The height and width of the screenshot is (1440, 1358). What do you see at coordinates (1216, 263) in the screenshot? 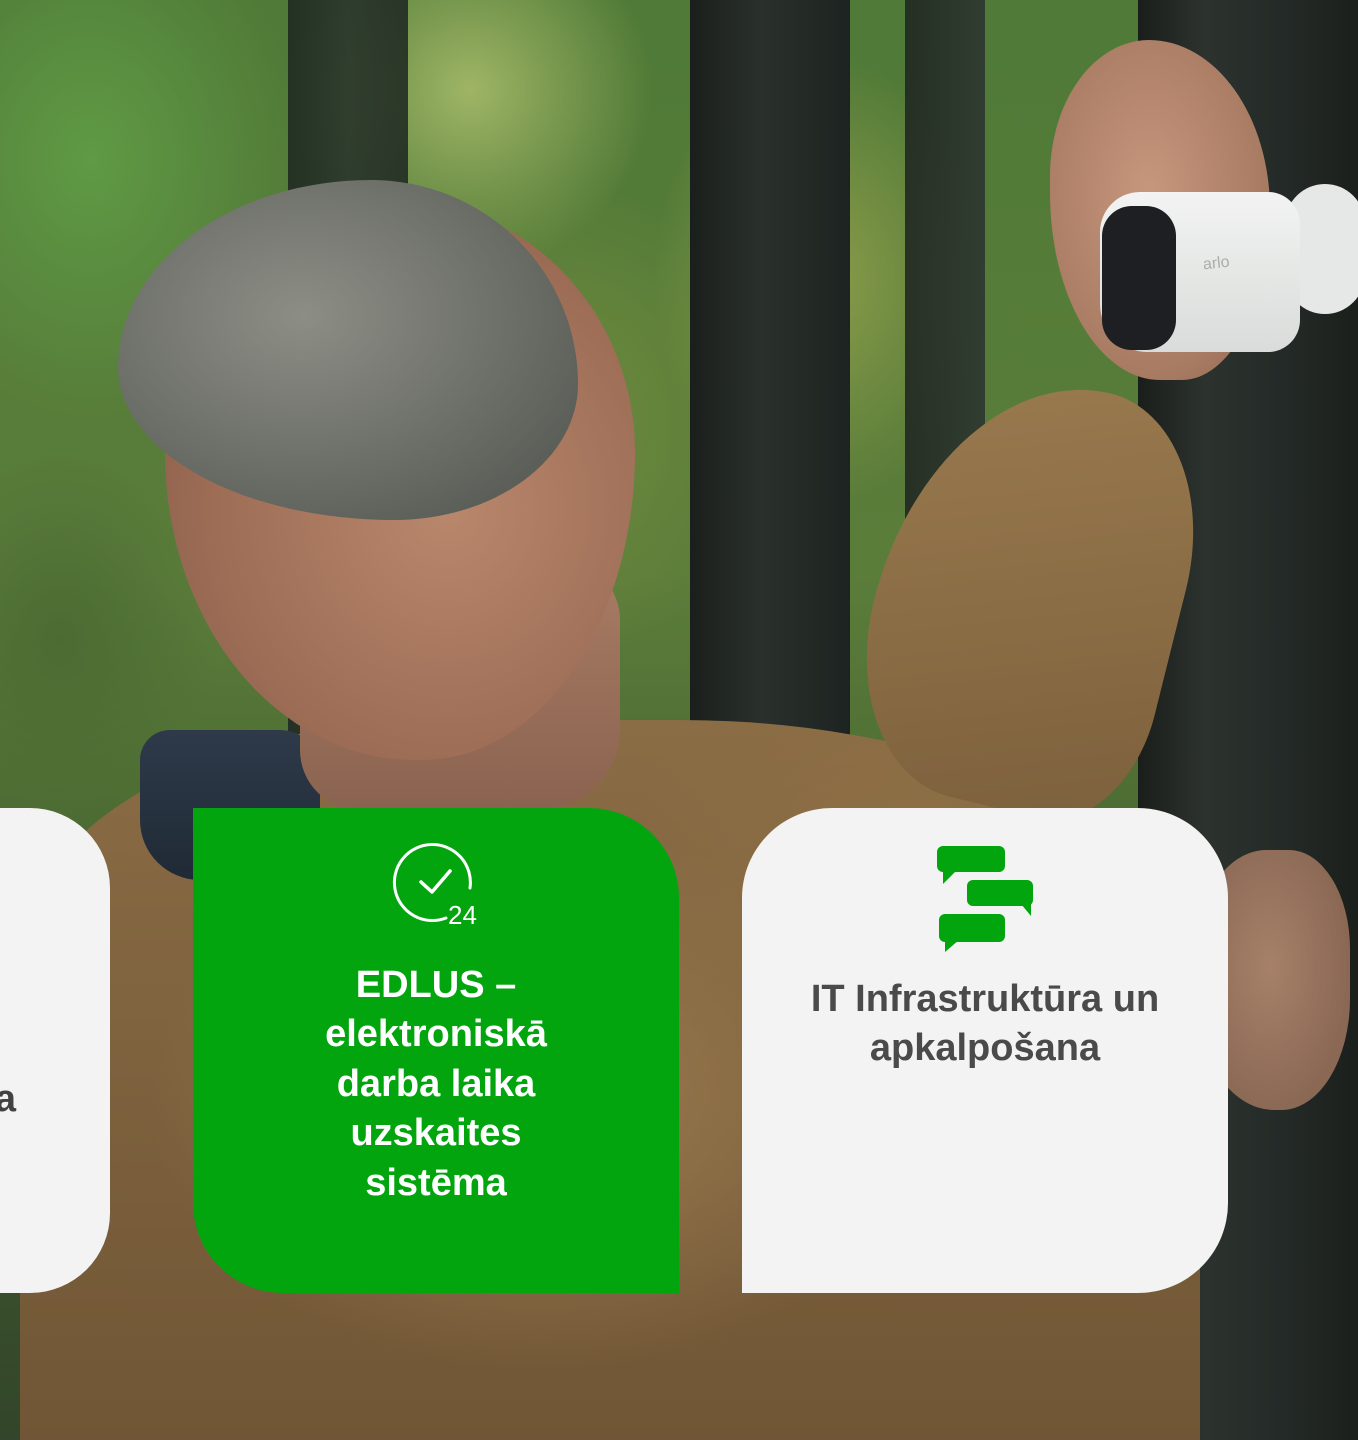
I see `camera-brand-logo: arlo` at bounding box center [1216, 263].